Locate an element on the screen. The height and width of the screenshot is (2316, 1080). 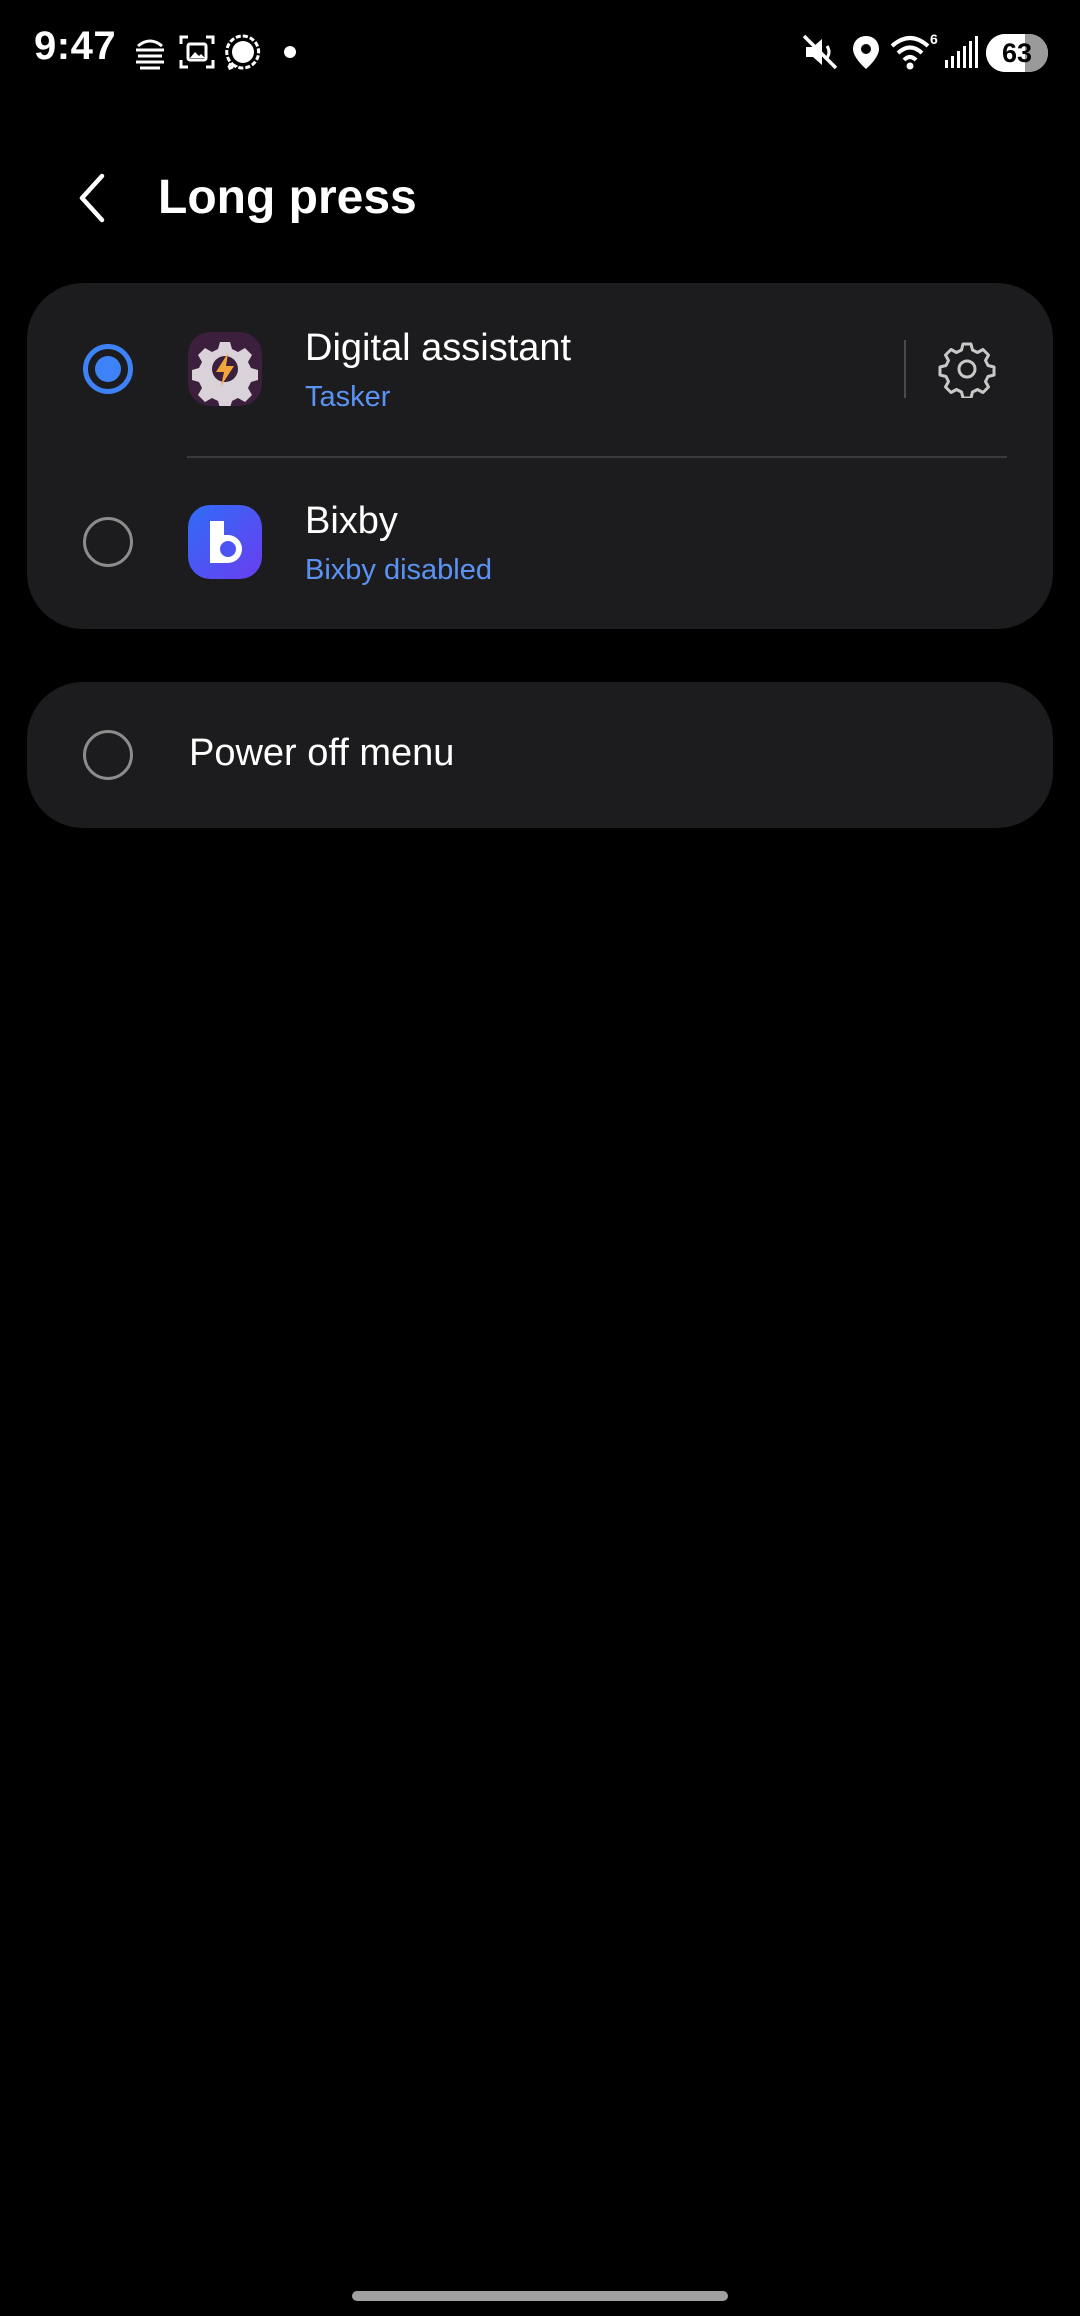
back-button is located at coordinates (92, 198).